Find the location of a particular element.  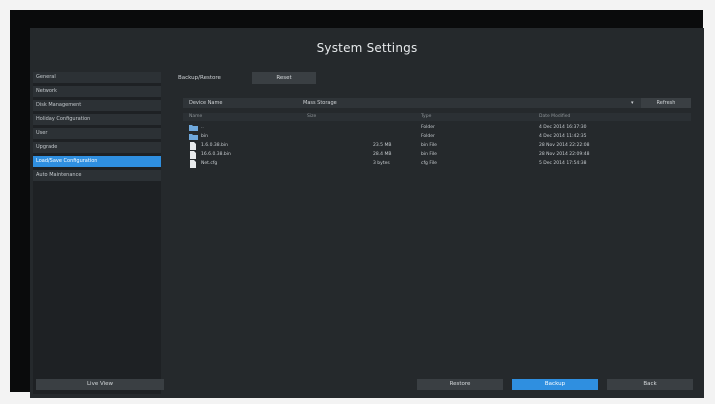

live-view-button: Live View is located at coordinates (100, 384).